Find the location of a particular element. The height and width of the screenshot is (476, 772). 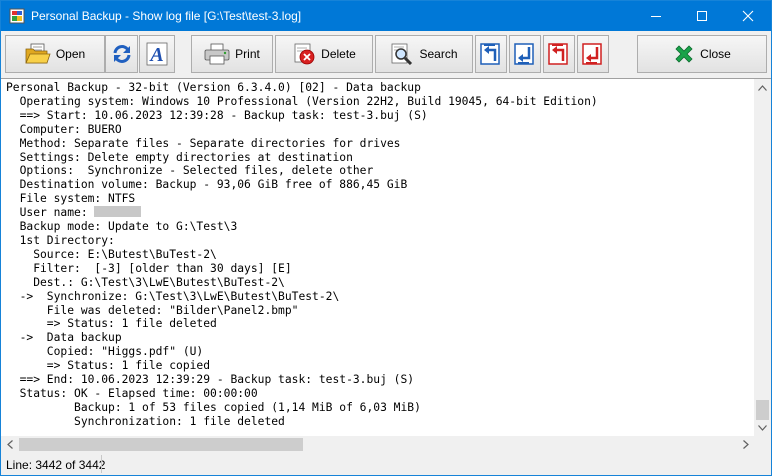

open-button: Open is located at coordinates (55, 54).